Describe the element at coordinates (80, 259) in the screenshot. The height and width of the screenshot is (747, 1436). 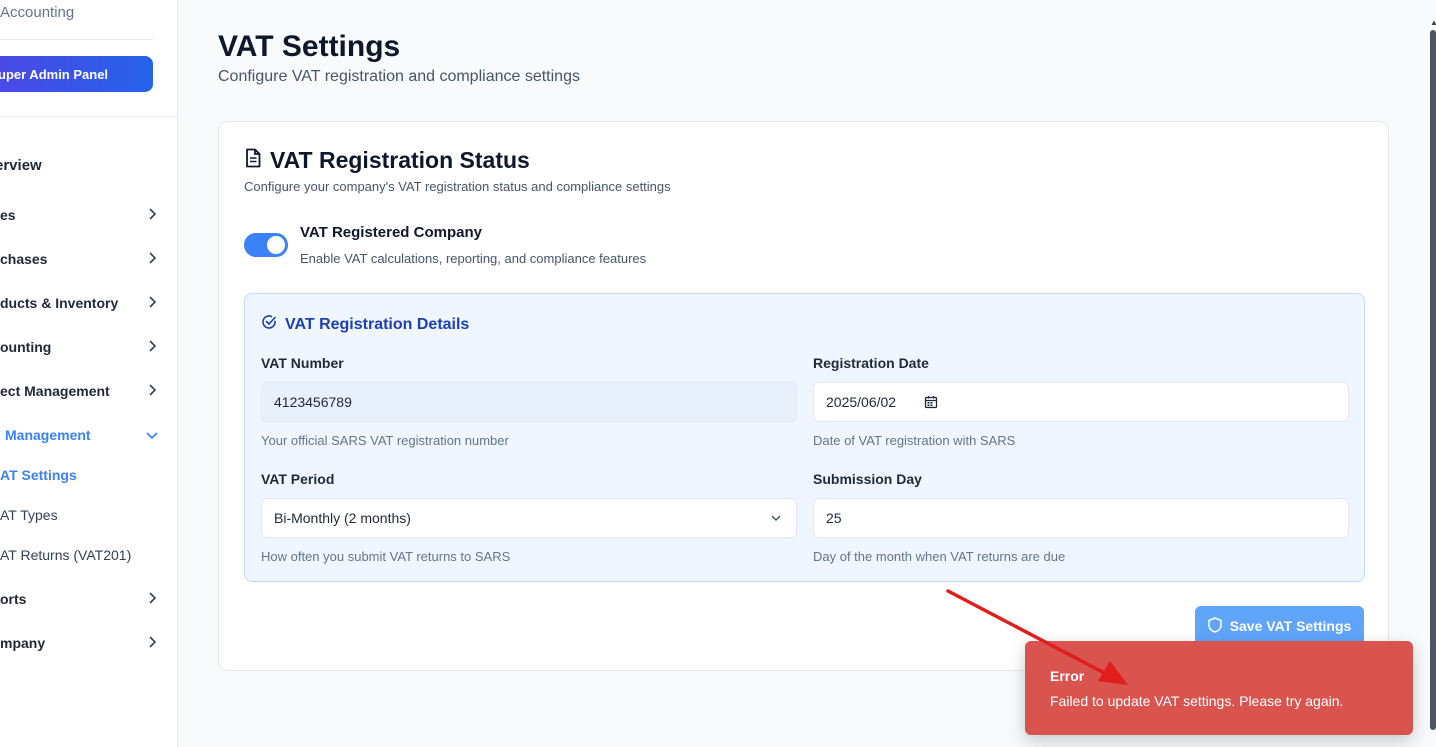
I see `sidebar-item-purchases: chases` at that location.